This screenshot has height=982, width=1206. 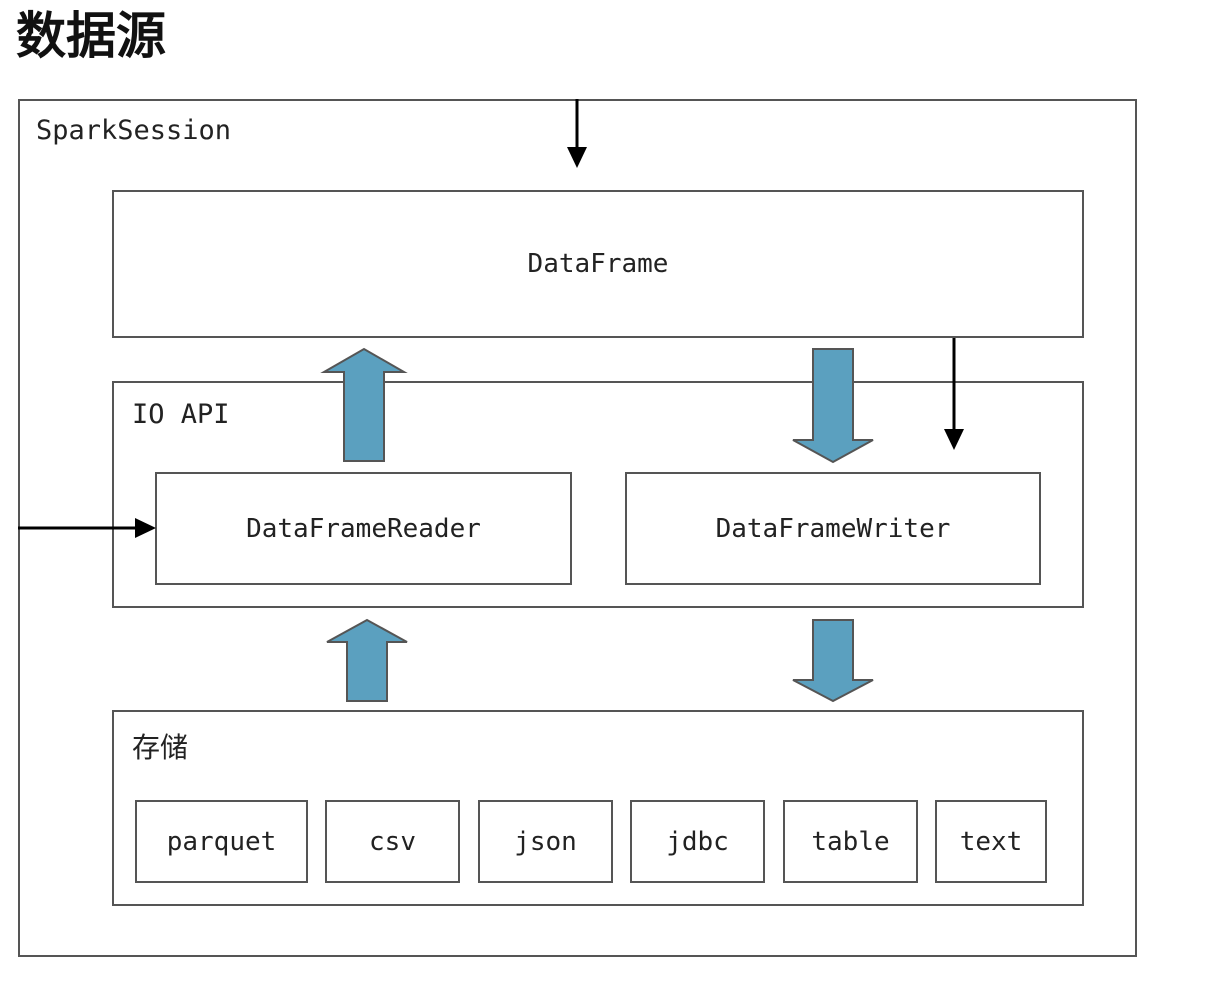 I want to click on dataframe-to-writer-arrow, so click(x=833, y=406).